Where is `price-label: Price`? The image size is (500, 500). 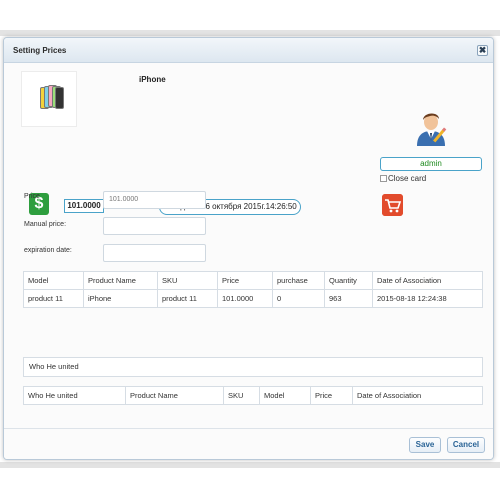
price-label: Price is located at coordinates (32, 196).